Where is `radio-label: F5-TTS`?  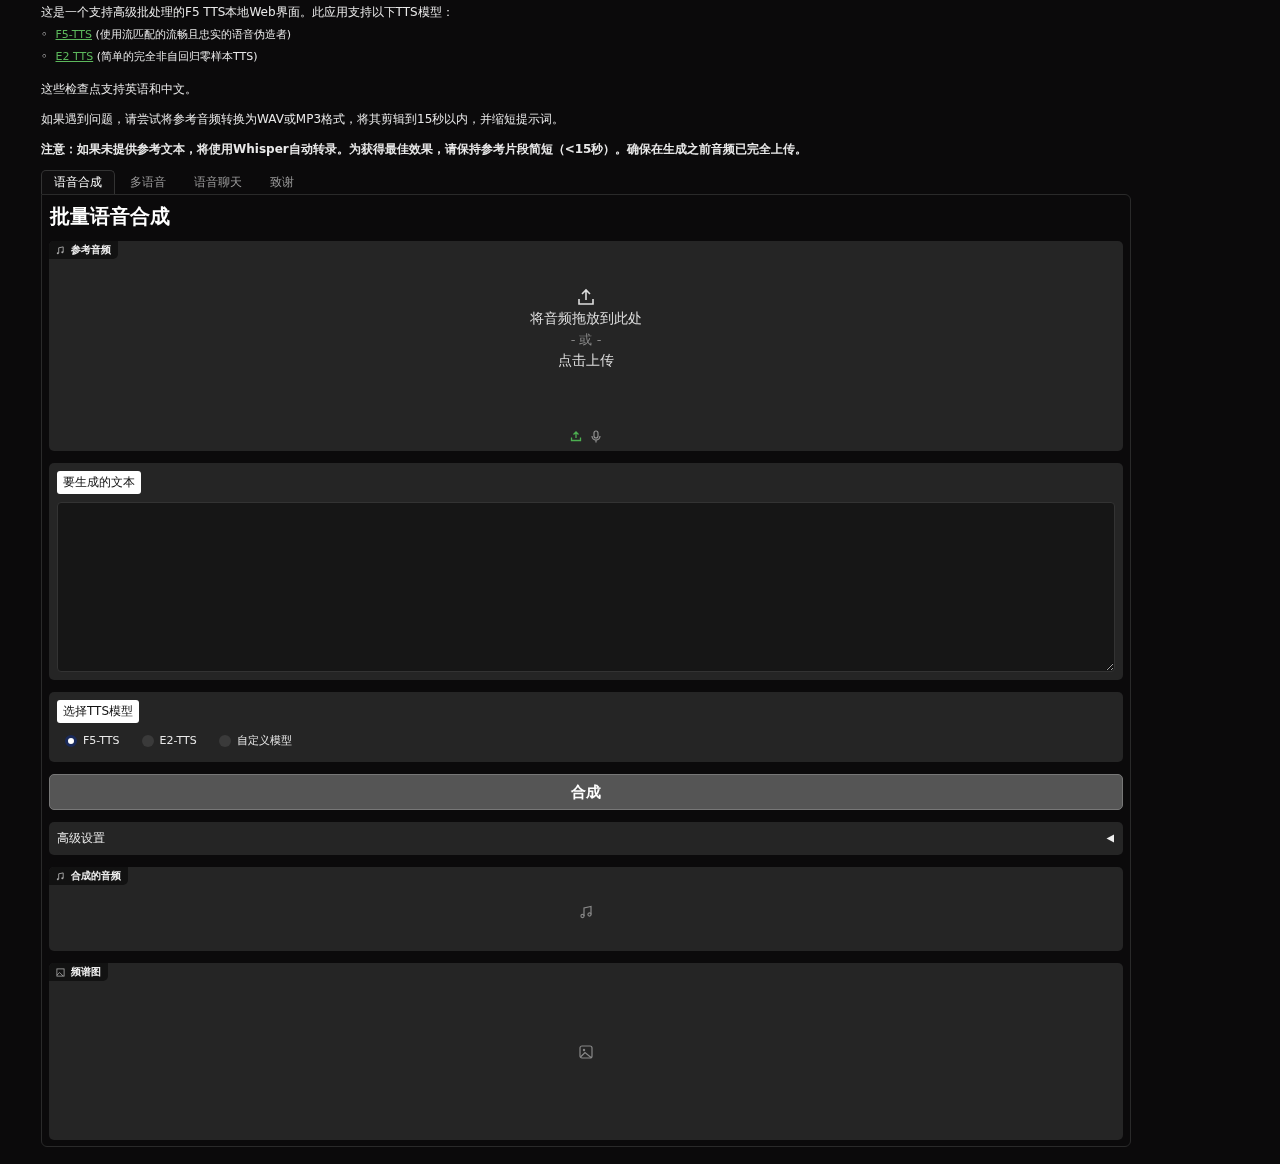
radio-label: F5-TTS is located at coordinates (101, 740).